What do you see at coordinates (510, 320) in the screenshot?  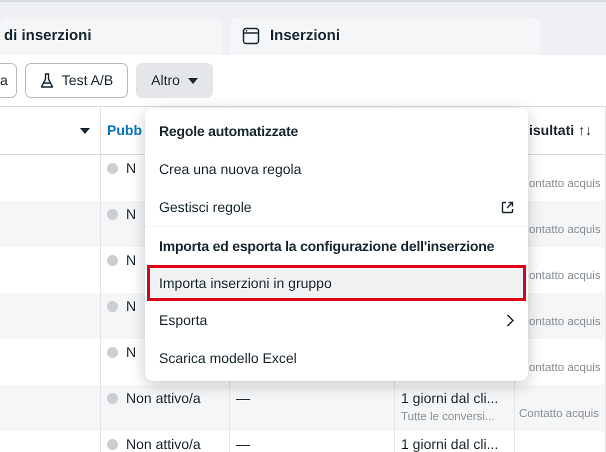 I see `chevron-right-icon` at bounding box center [510, 320].